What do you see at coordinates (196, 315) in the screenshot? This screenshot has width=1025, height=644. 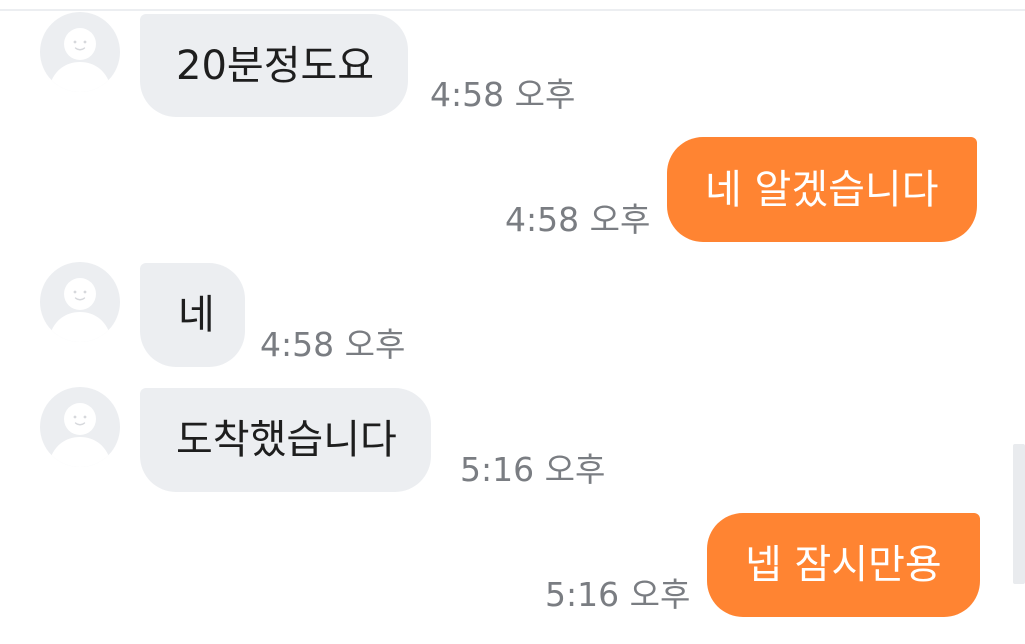 I see `message-text: 네` at bounding box center [196, 315].